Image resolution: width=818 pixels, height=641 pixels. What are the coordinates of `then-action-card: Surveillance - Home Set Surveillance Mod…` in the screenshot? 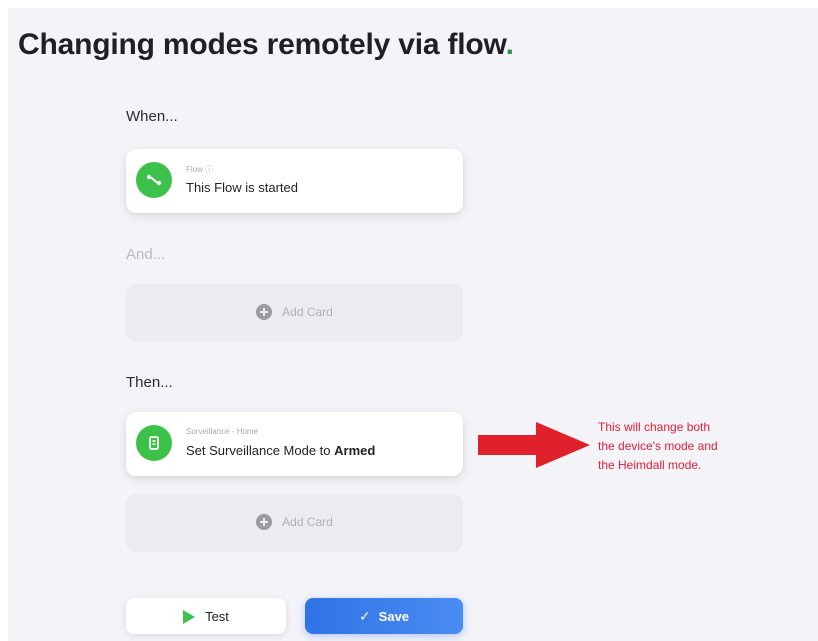 It's located at (294, 444).